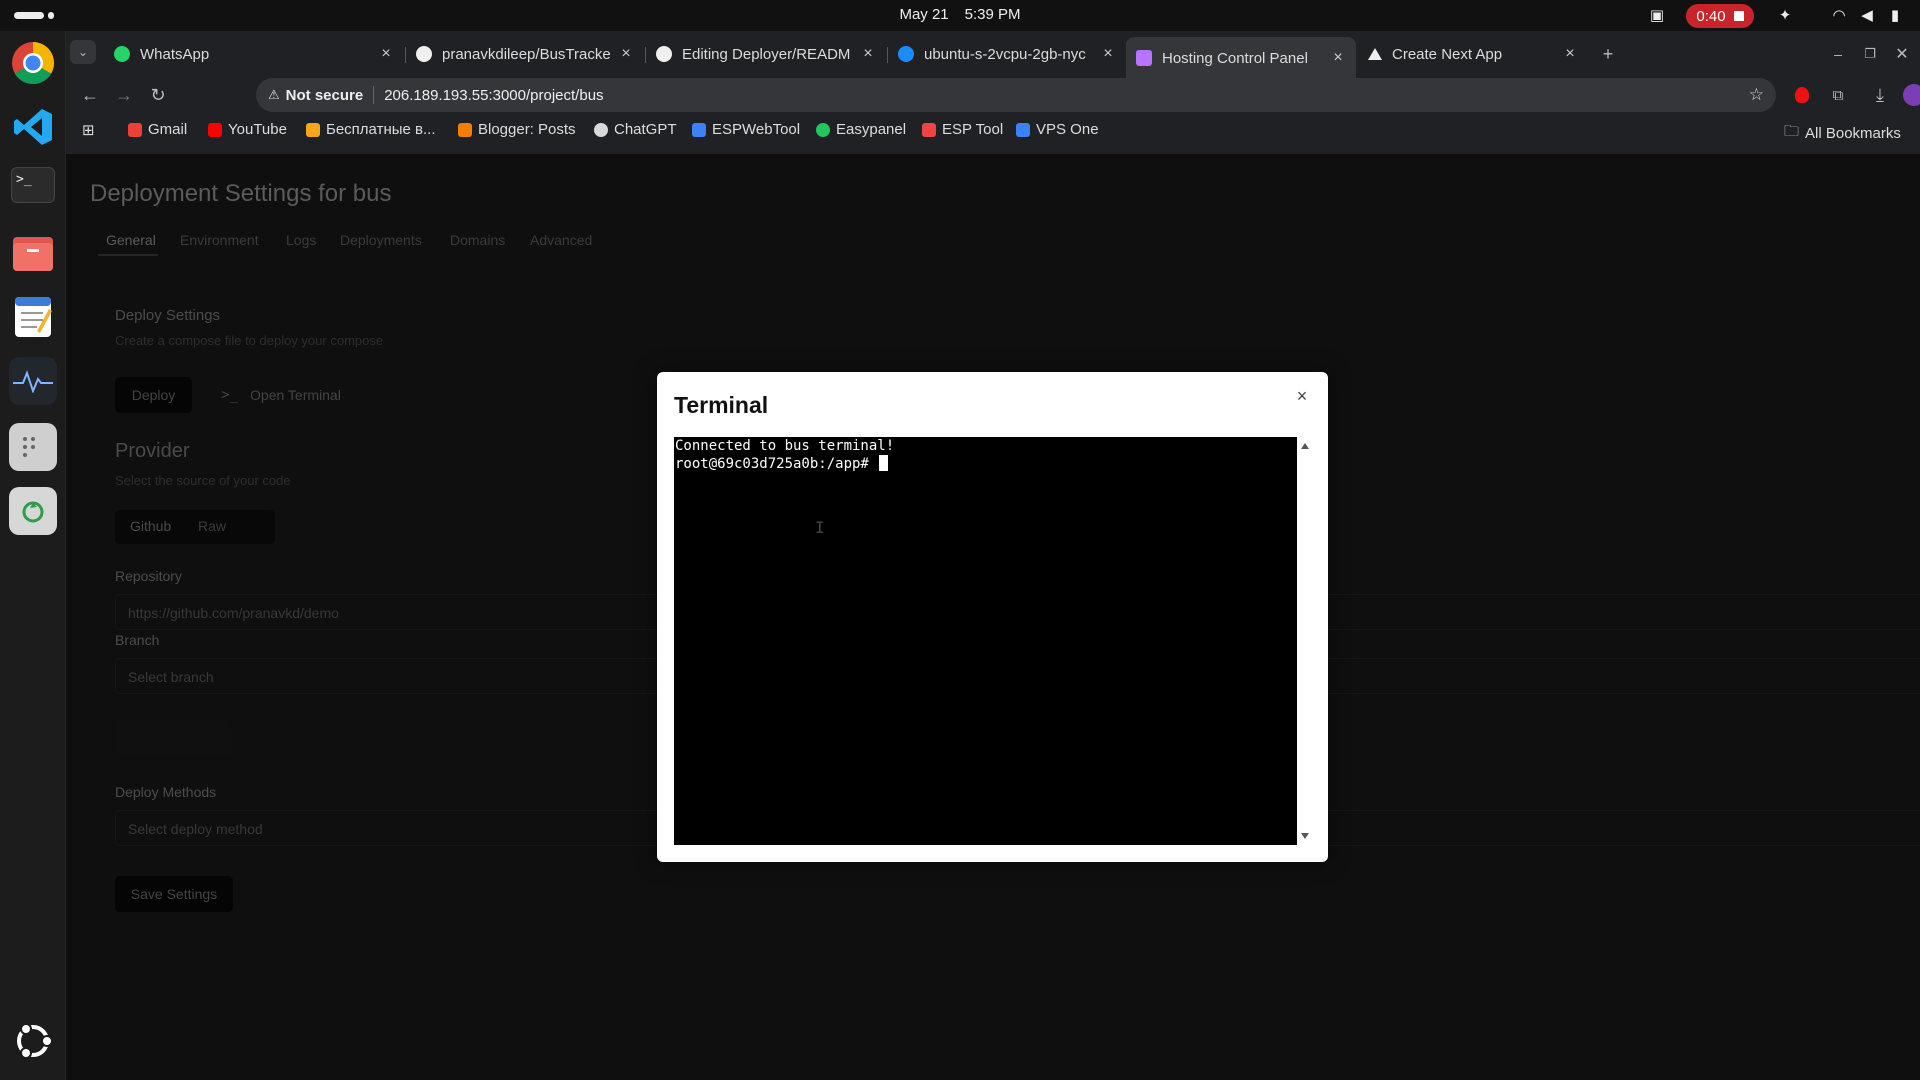 Image resolution: width=1920 pixels, height=1080 pixels. Describe the element at coordinates (1785, 15) in the screenshot. I see `accessibility-icon: ✦` at that location.